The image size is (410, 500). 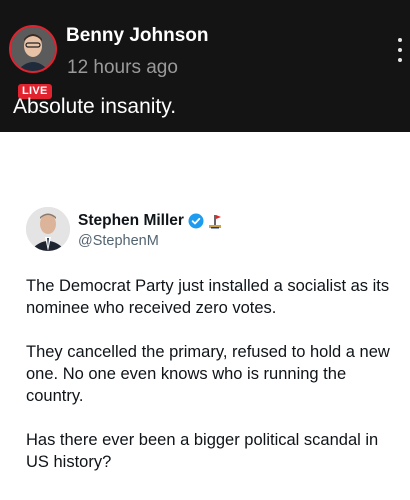 I want to click on avatar-ring, so click(x=33, y=49).